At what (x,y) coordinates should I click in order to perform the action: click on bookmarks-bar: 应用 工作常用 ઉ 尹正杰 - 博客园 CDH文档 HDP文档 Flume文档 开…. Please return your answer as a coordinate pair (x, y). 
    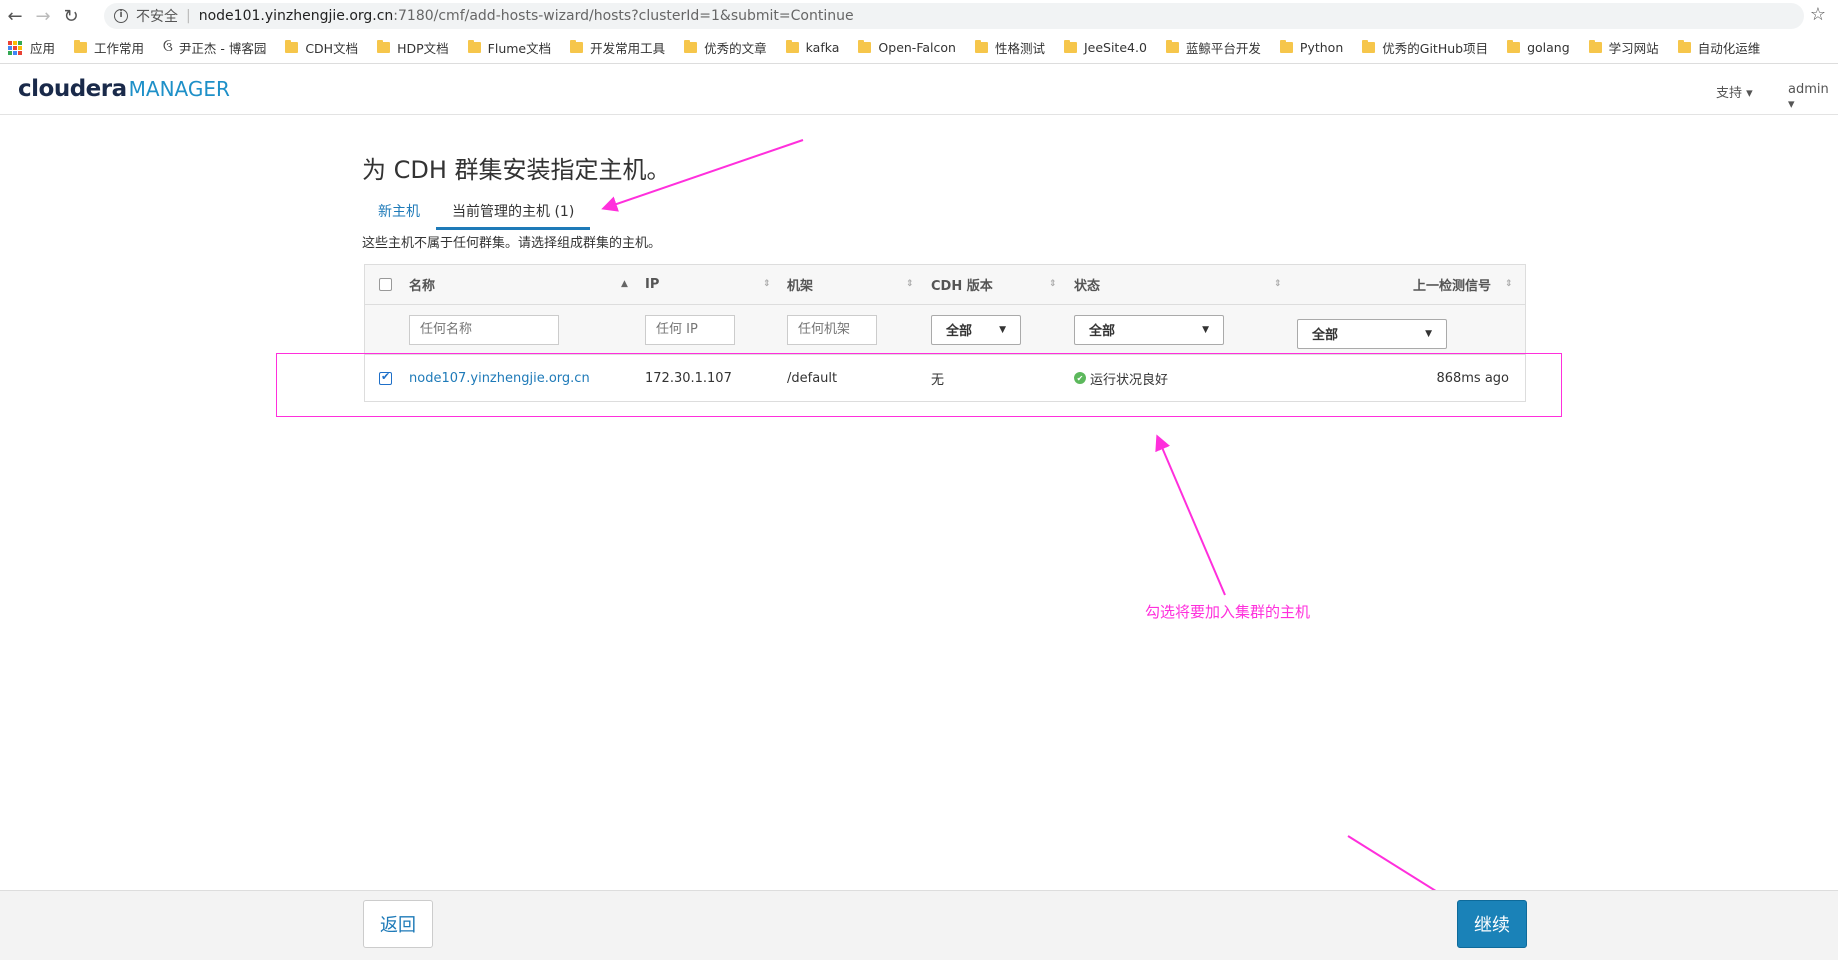
    Looking at the image, I should click on (919, 48).